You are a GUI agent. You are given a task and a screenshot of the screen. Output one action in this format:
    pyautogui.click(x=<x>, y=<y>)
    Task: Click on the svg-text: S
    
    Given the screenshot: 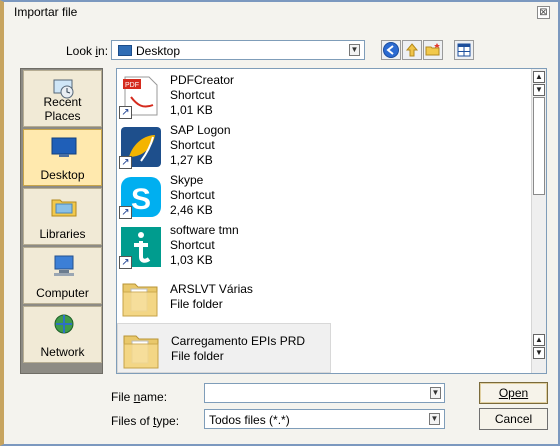 What is the action you would take?
    pyautogui.click(x=141, y=199)
    